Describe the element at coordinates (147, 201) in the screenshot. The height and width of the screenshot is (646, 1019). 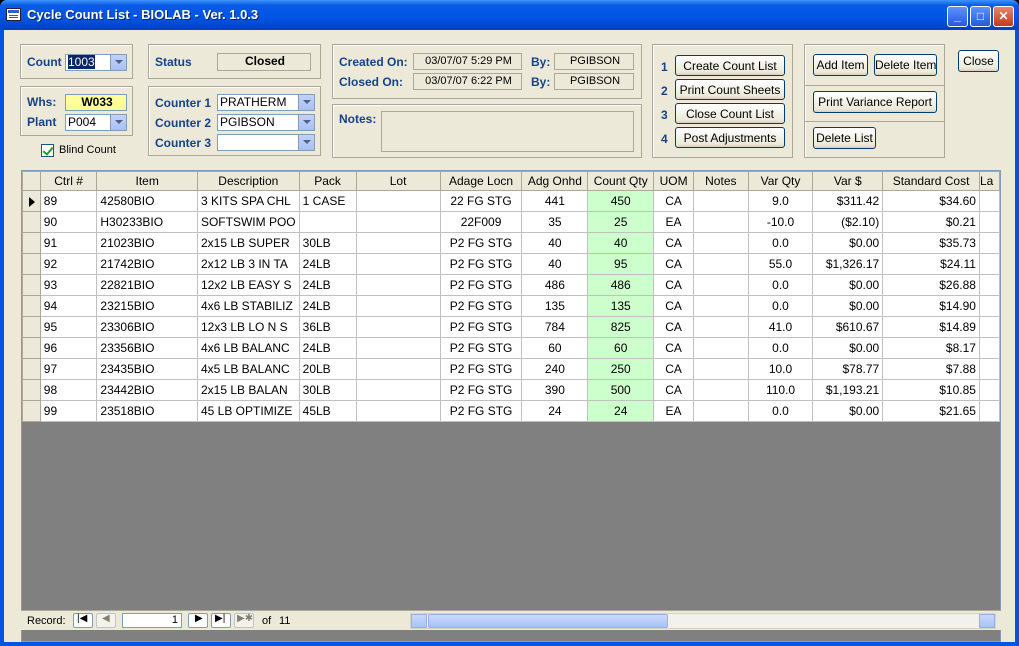
I see `table-cell: 42580BIO` at that location.